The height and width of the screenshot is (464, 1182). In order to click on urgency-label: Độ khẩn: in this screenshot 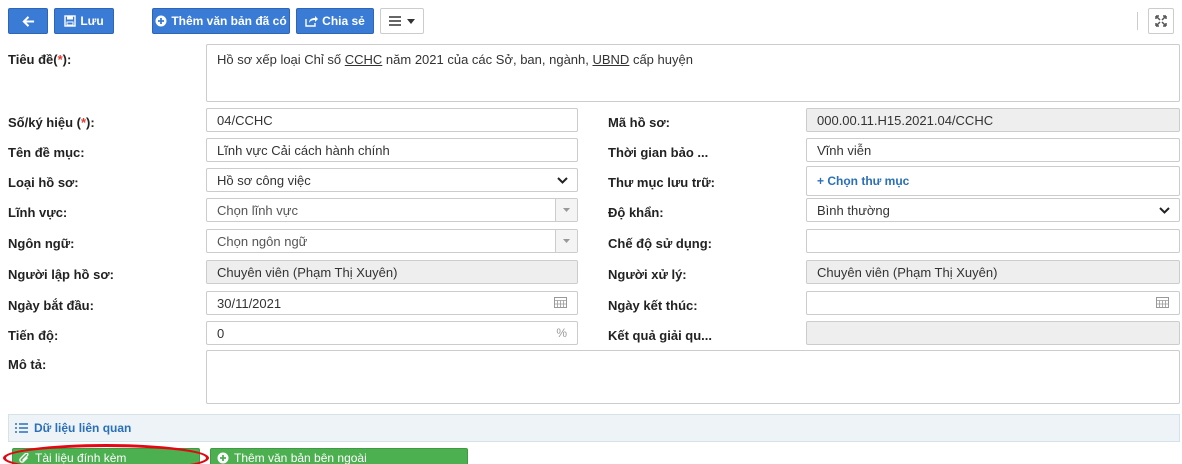, I will do `click(636, 212)`.